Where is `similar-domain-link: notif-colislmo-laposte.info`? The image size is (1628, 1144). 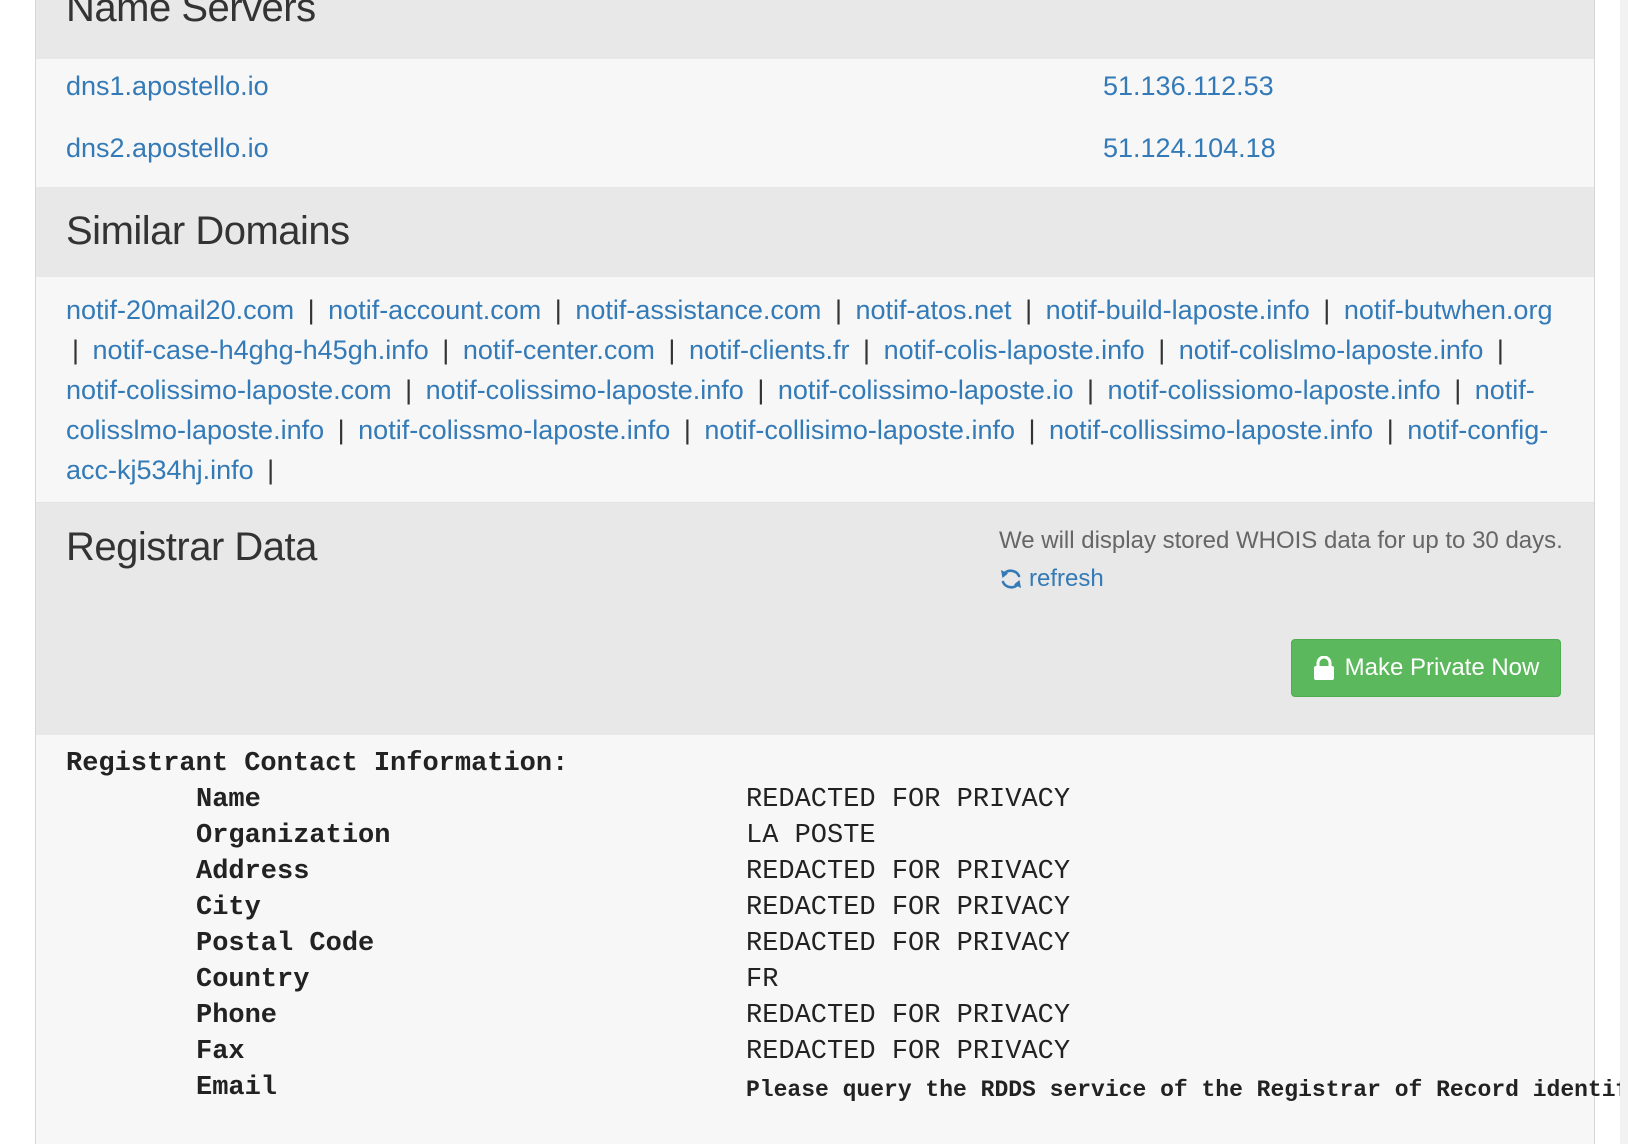 similar-domain-link: notif-colislmo-laposte.info is located at coordinates (1331, 350).